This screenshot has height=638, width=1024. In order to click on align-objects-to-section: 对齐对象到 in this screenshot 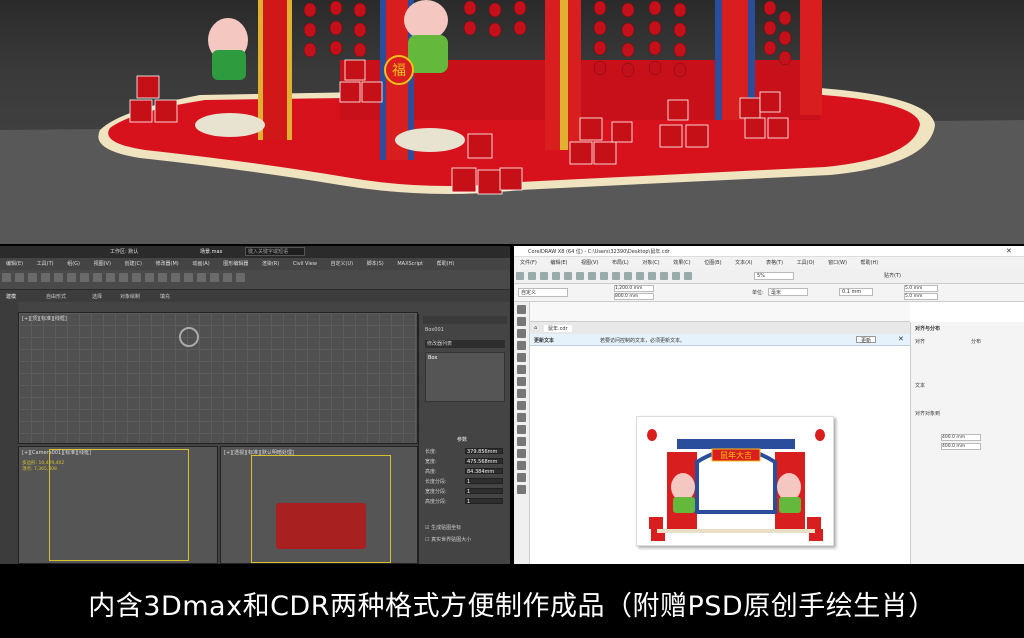, I will do `click(927, 413)`.